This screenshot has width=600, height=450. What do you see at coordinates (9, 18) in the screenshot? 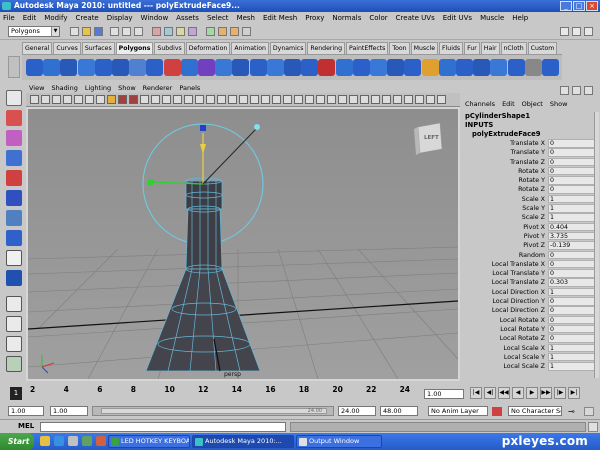
I see `menu-file: File` at bounding box center [9, 18].